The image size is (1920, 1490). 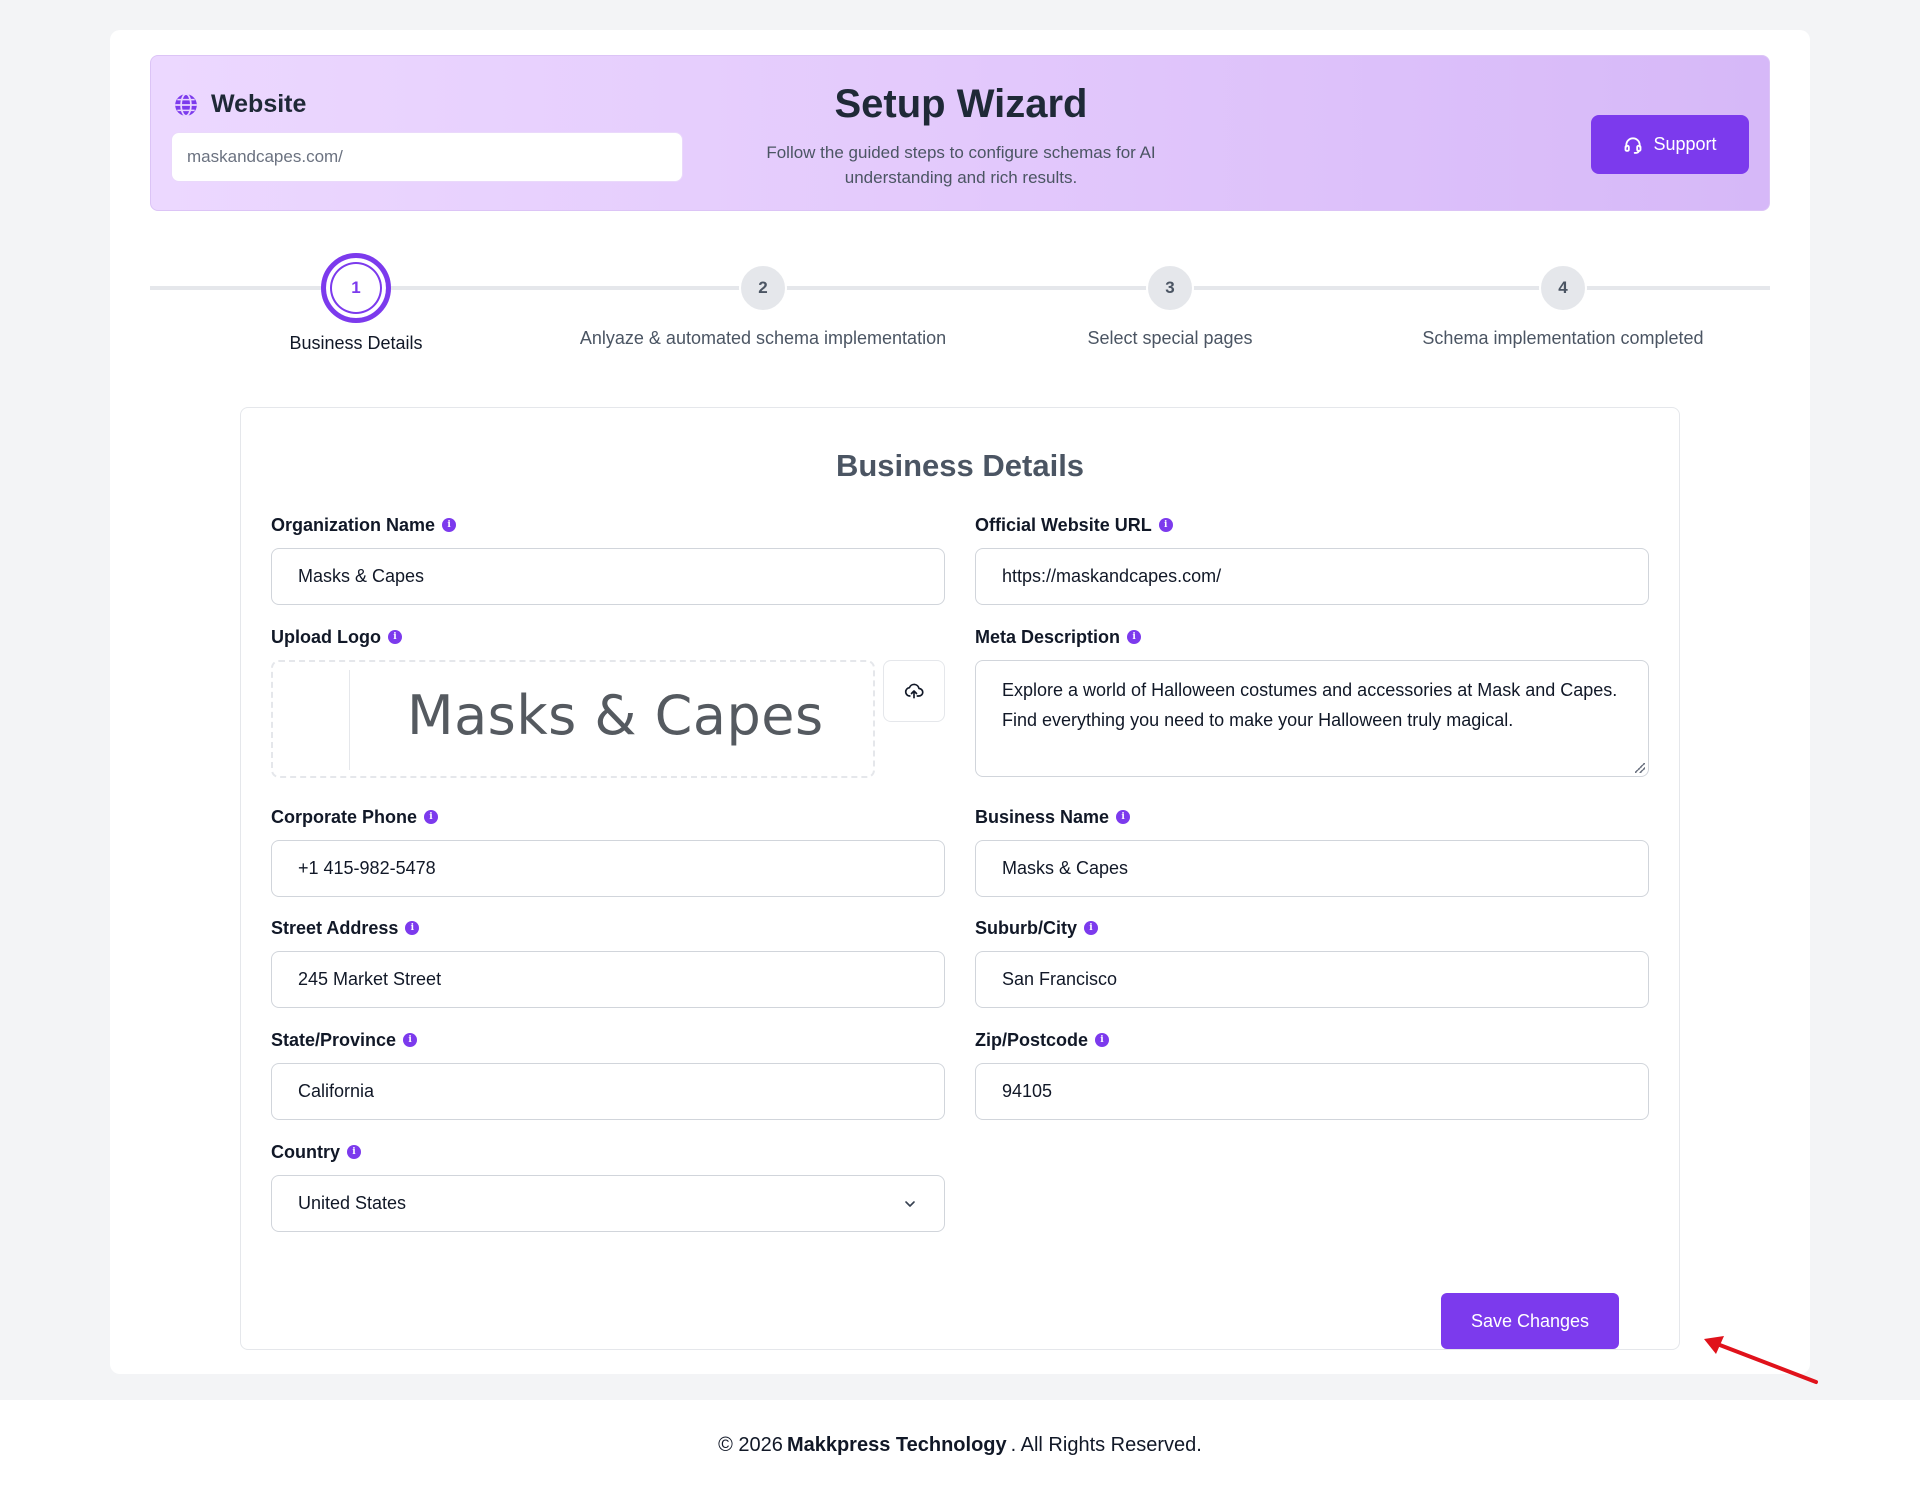 I want to click on street-address-input: 245 Market Street, so click(x=608, y=979).